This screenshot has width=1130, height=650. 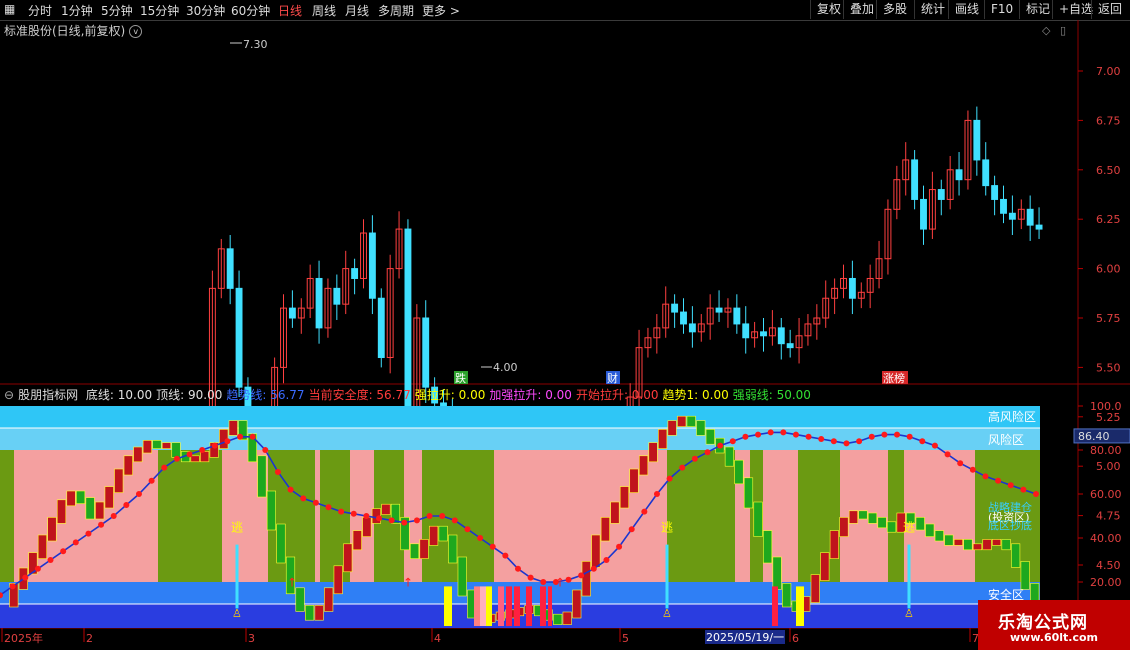 I want to click on price-tick-label: 6.00, so click(x=1108, y=269).